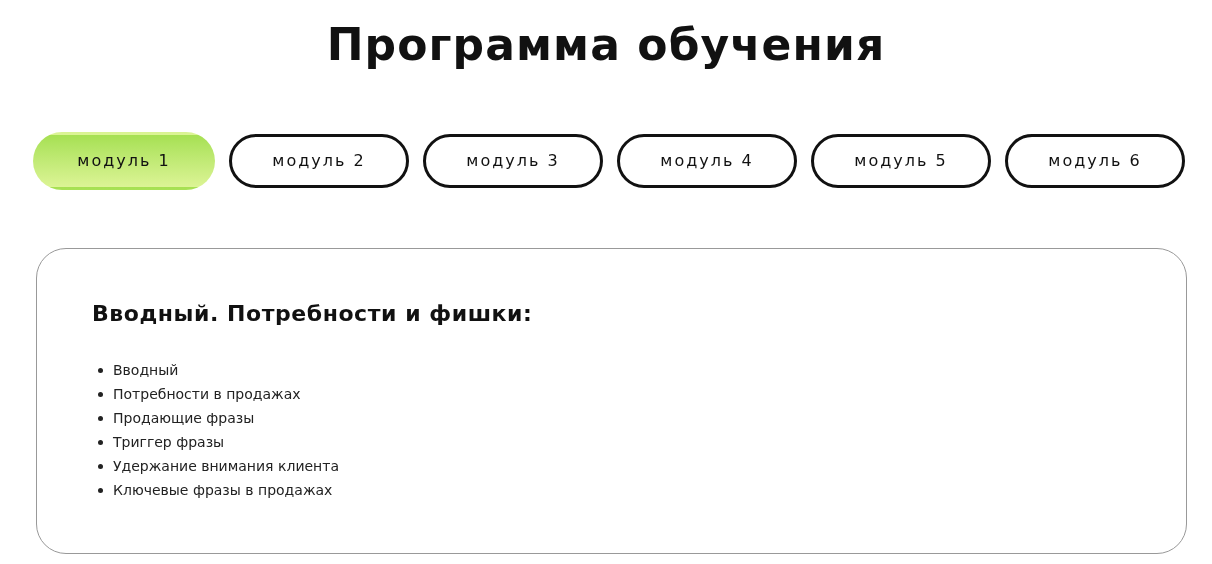 This screenshot has width=1212, height=564. Describe the element at coordinates (319, 161) in the screenshot. I see `module-tab: модуль 2` at that location.